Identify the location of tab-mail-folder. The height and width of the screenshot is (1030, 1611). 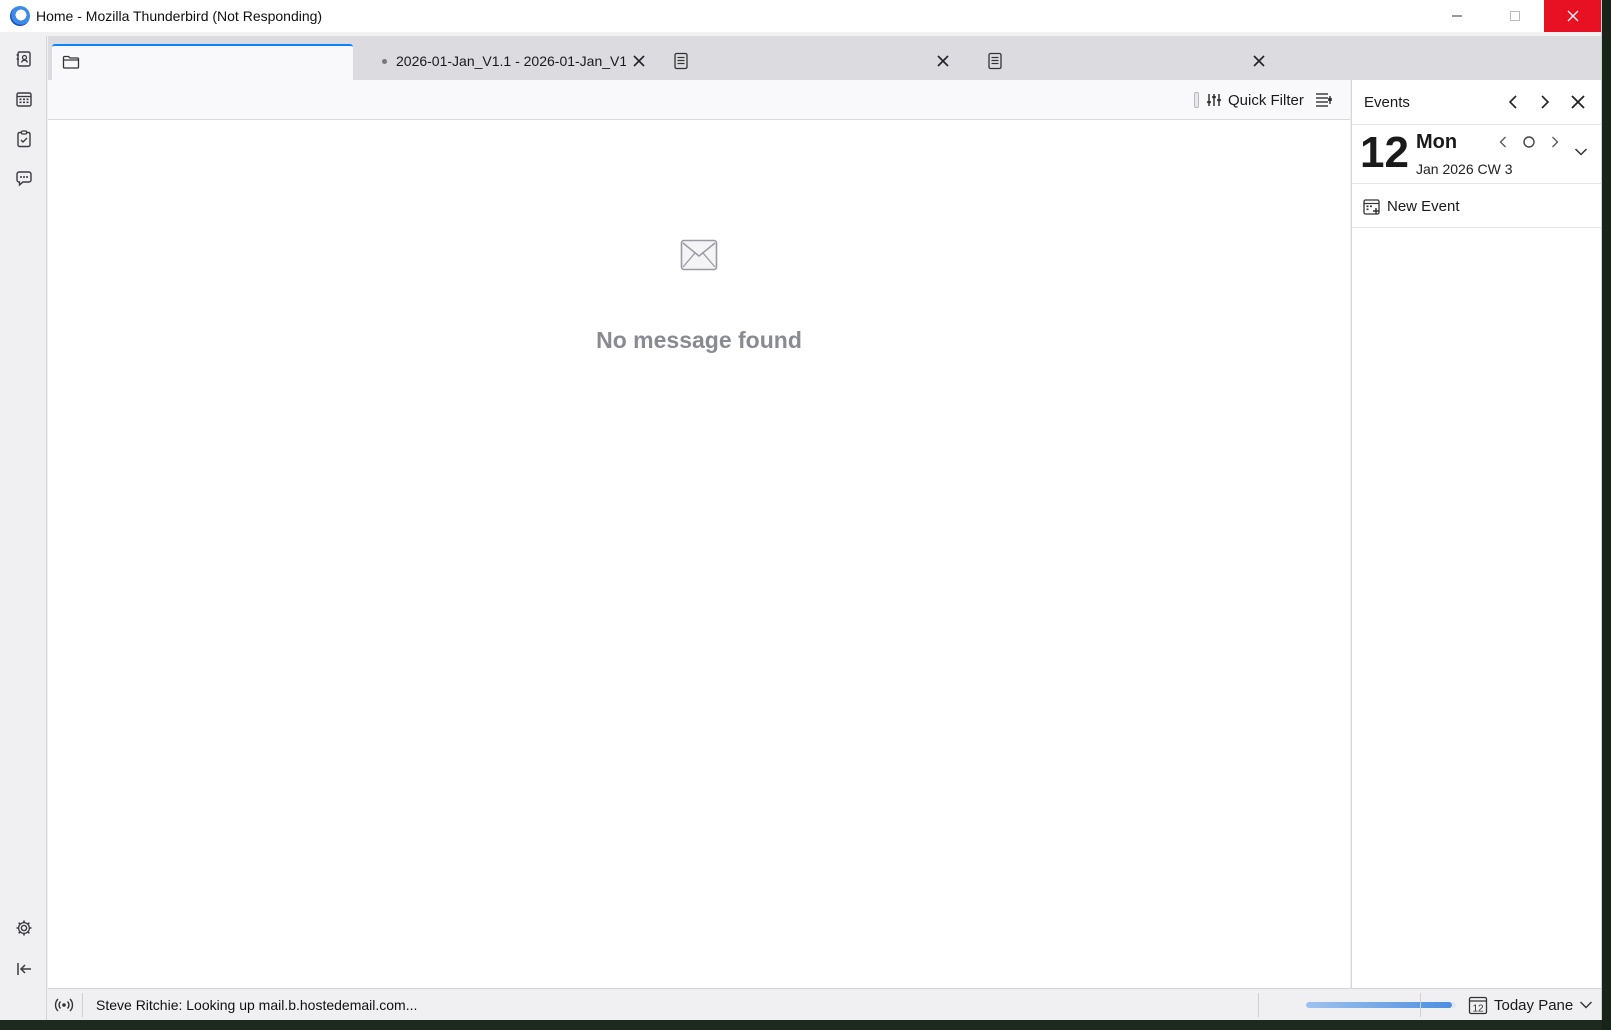
(202, 62).